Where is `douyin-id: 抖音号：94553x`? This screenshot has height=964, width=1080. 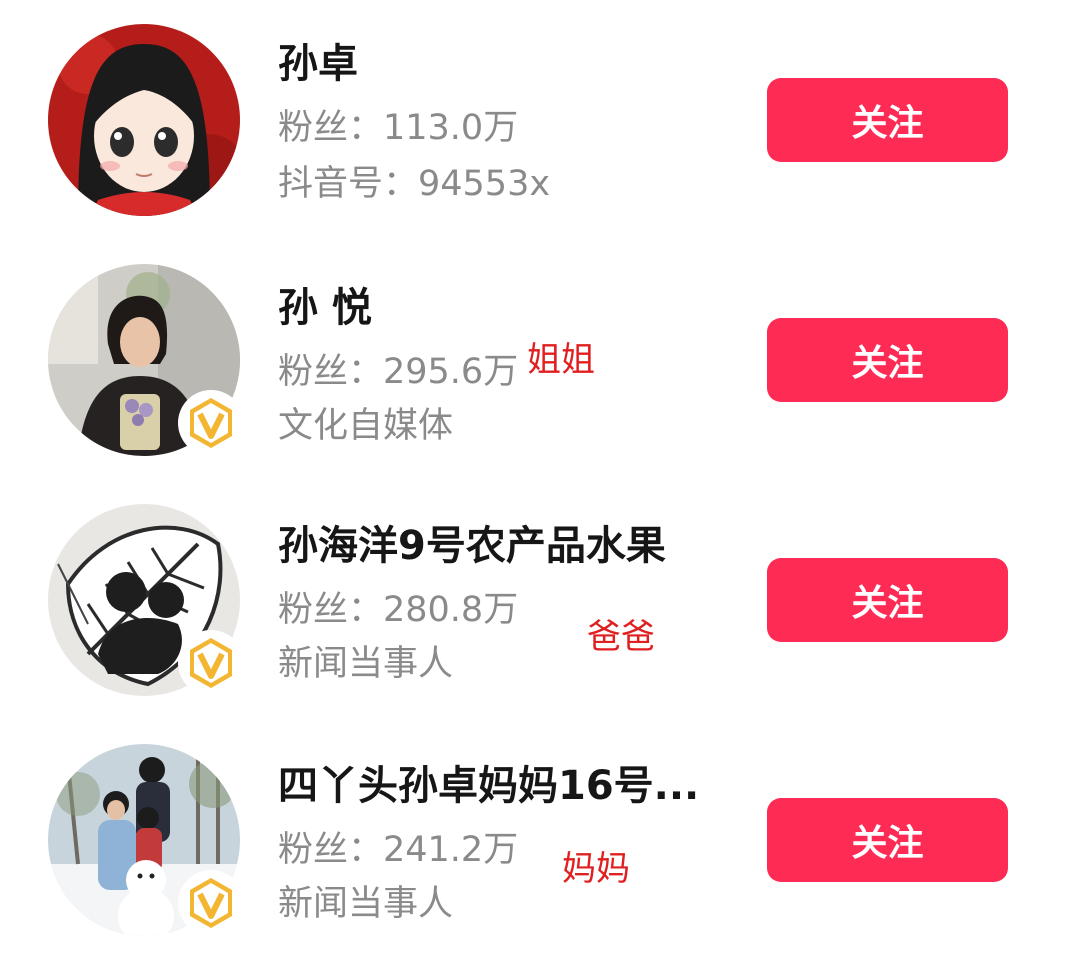 douyin-id: 抖音号：94553x is located at coordinates (414, 184).